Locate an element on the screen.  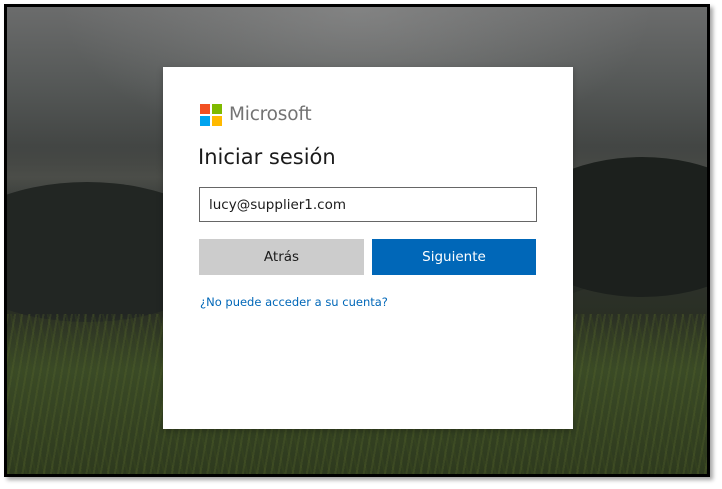
logo-square-yellow is located at coordinates (217, 120).